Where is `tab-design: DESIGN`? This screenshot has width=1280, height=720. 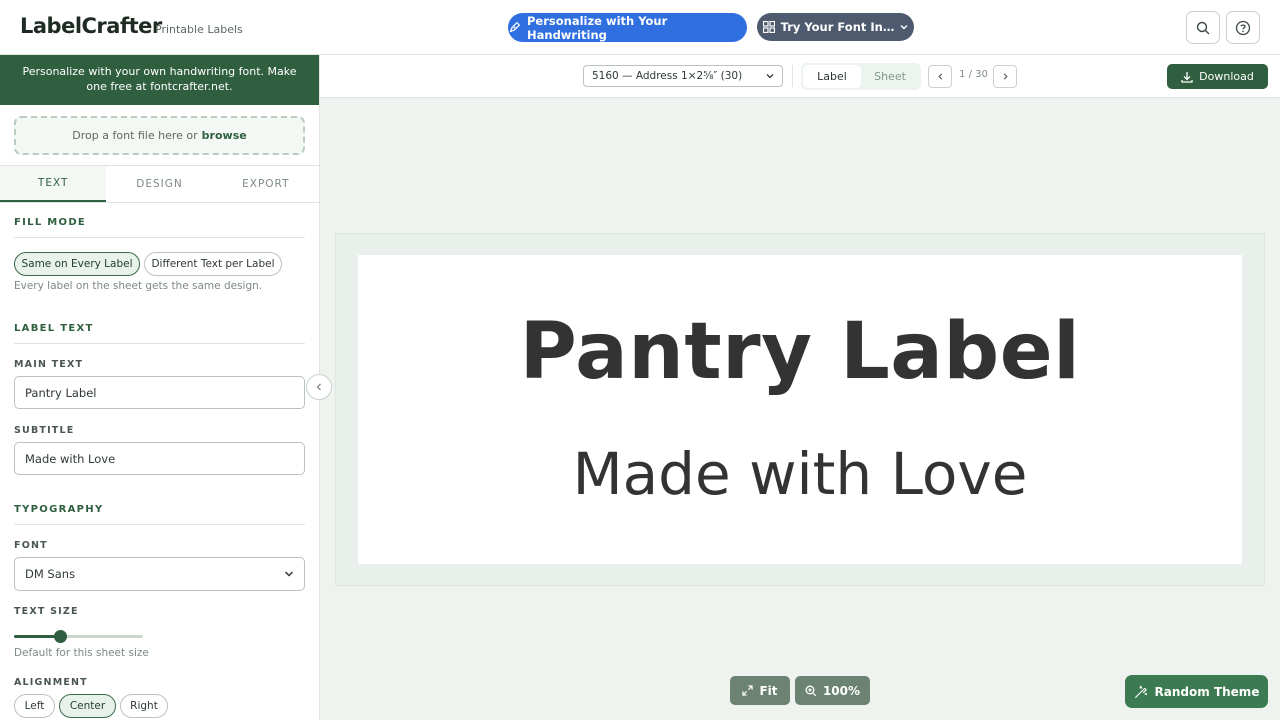
tab-design: DESIGN is located at coordinates (159, 184).